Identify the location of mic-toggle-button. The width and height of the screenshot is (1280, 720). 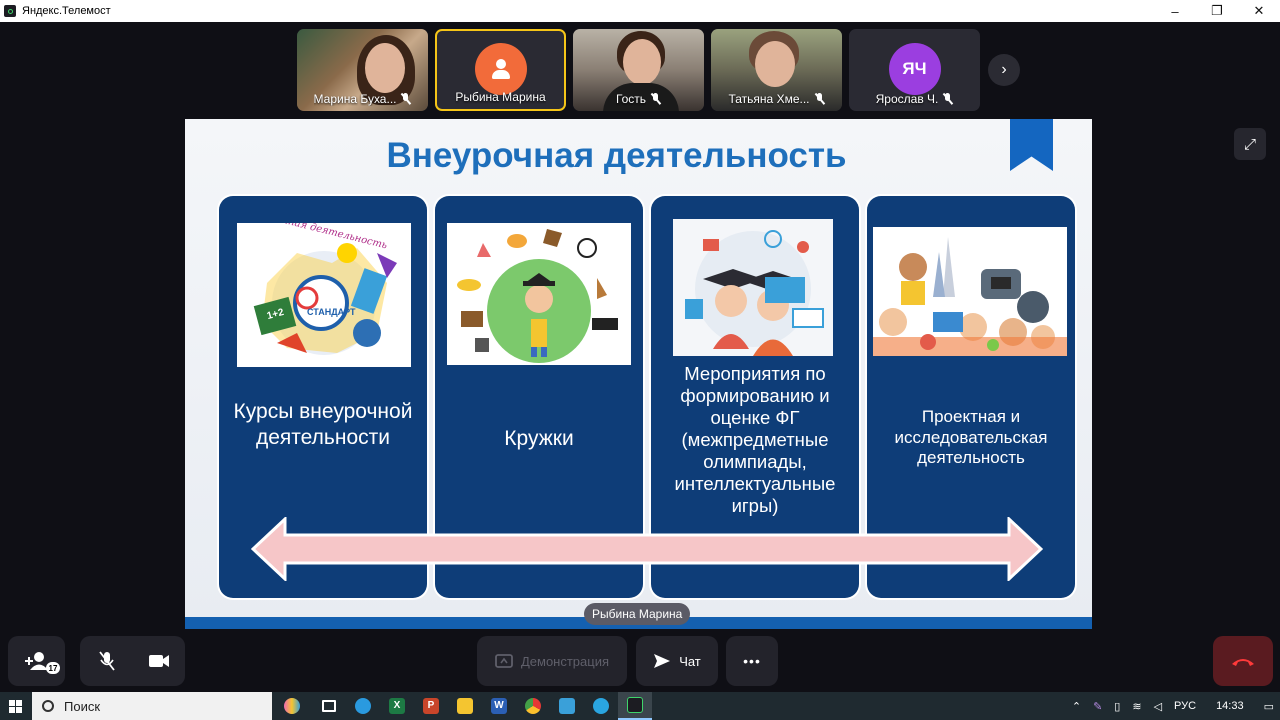
(107, 661).